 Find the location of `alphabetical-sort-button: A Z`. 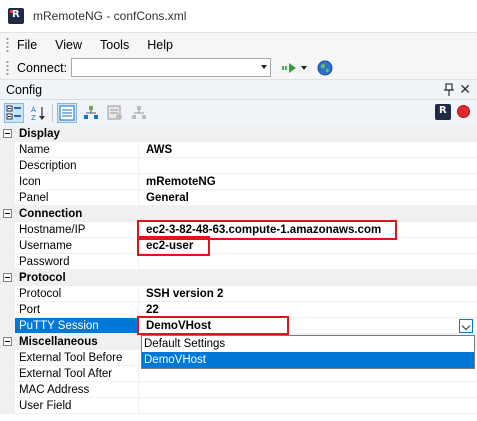

alphabetical-sort-button: A Z is located at coordinates (38, 113).